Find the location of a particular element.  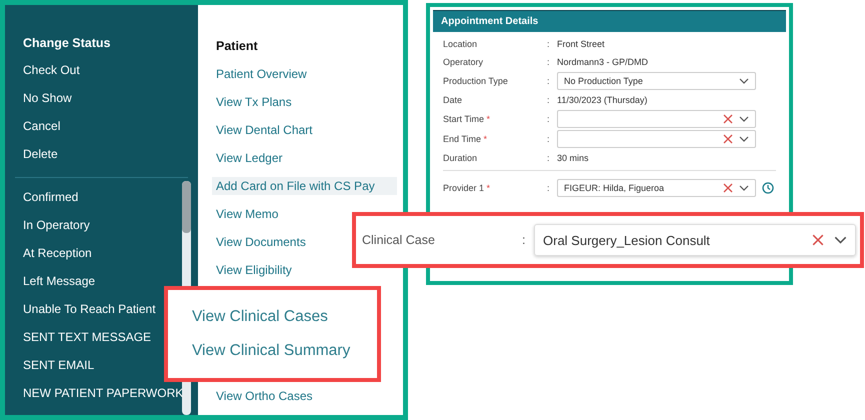

patient-link: View Ledger is located at coordinates (249, 158).